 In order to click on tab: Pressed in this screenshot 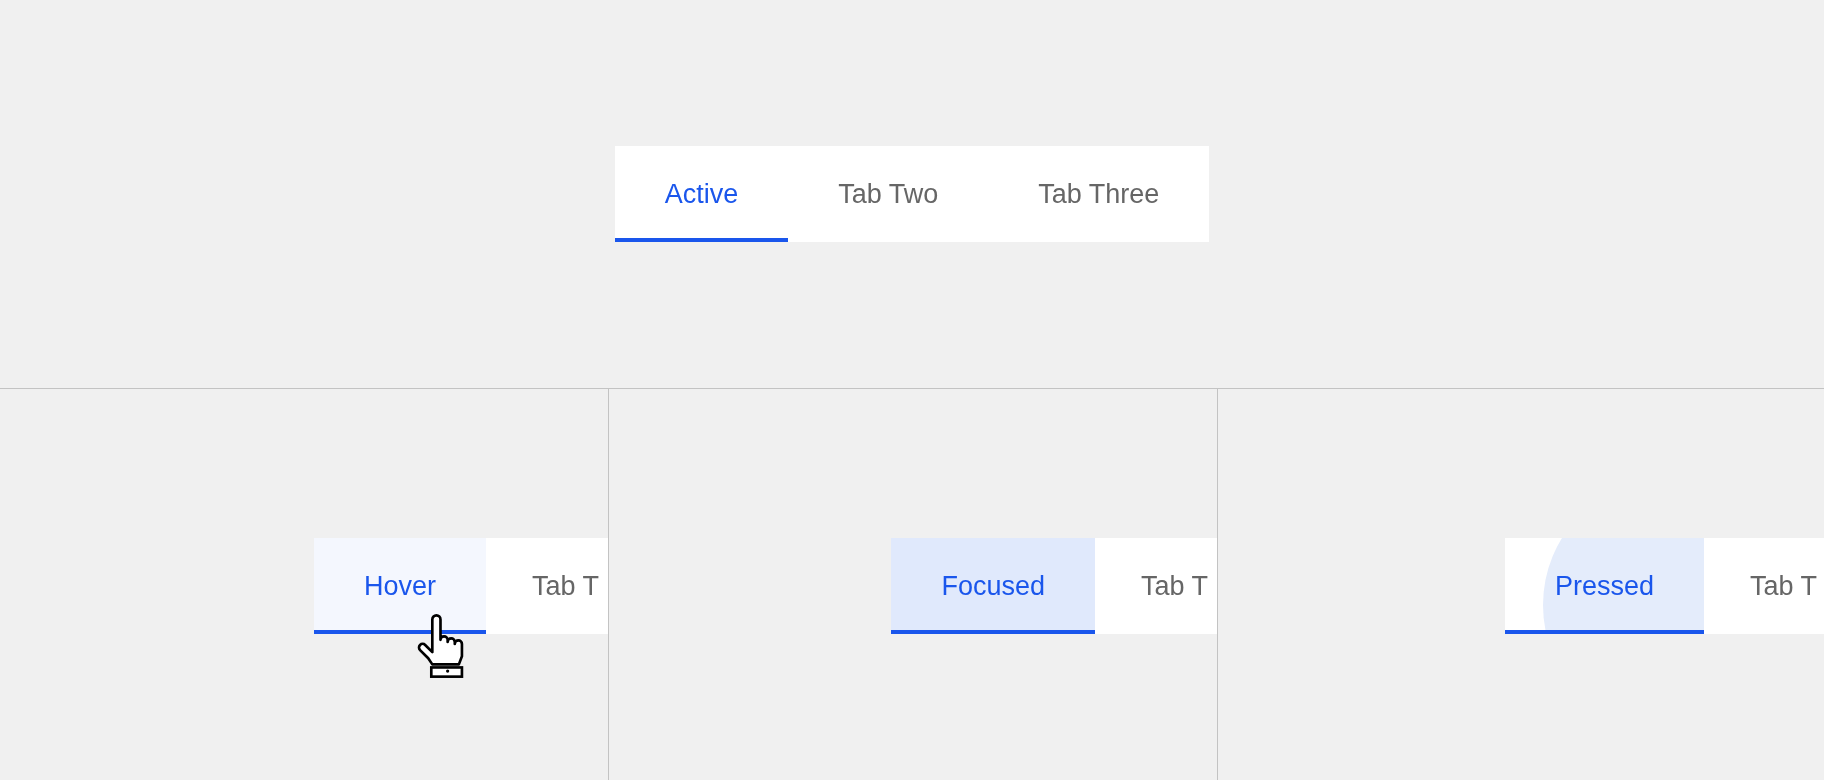, I will do `click(1604, 586)`.